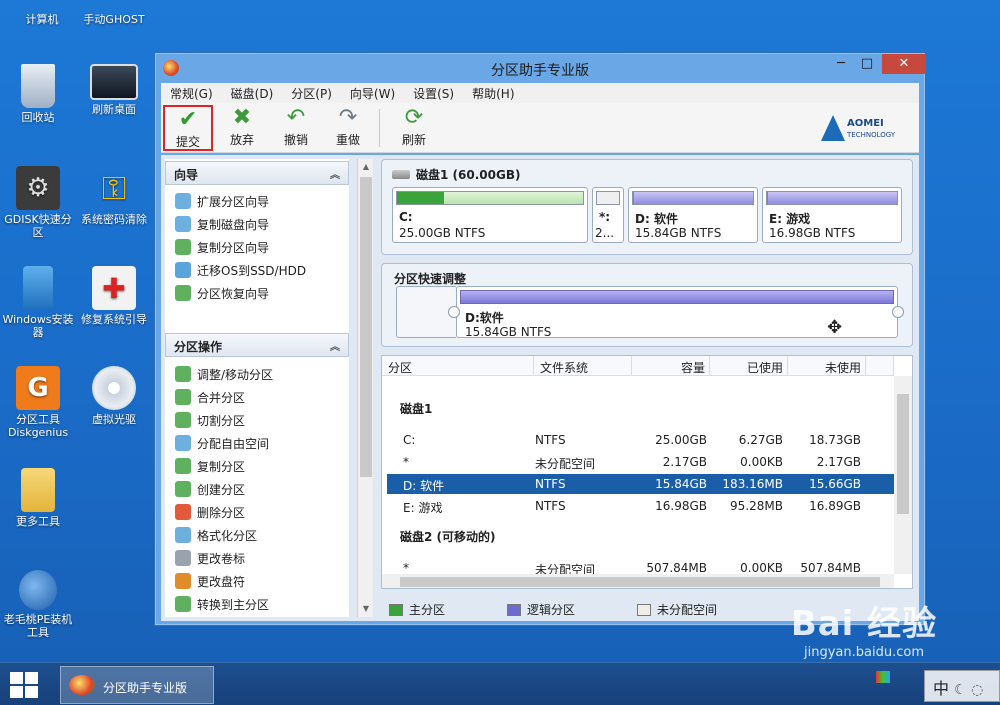 This screenshot has width=1000, height=705. I want to click on table-horizontal-scrollbar, so click(638, 581).